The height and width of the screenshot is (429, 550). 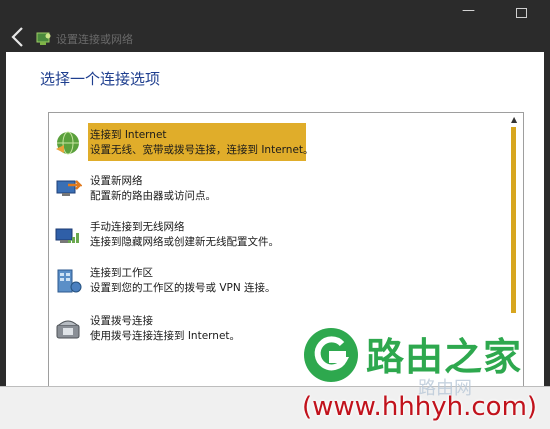 I want to click on option-connect-workplace: 连接到工作区 设置到您的工作区的拨号或 VPN 连接。, so click(x=280, y=283).